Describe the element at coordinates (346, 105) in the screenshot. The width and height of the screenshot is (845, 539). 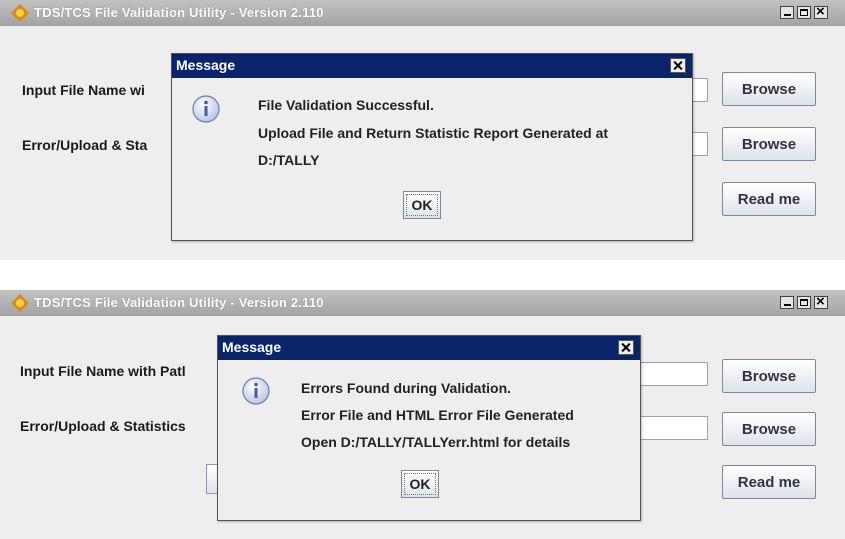
I see `dialog-message-line-1: File Validation Successful.` at that location.